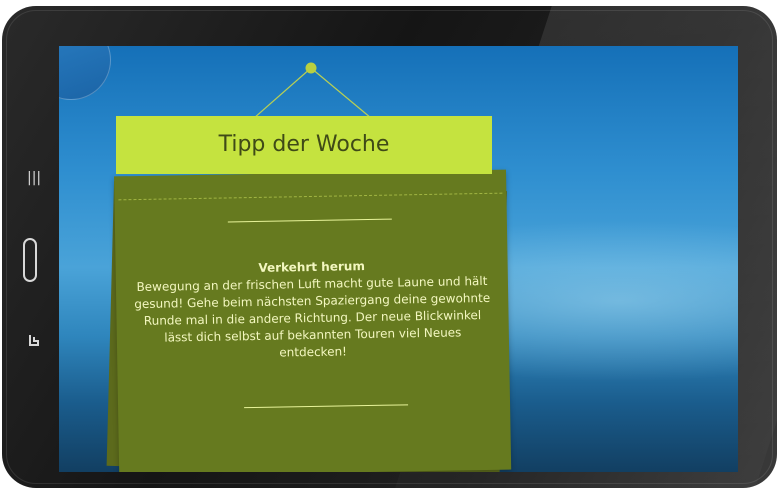 This screenshot has height=488, width=779. What do you see at coordinates (311, 68) in the screenshot?
I see `pin-icon` at bounding box center [311, 68].